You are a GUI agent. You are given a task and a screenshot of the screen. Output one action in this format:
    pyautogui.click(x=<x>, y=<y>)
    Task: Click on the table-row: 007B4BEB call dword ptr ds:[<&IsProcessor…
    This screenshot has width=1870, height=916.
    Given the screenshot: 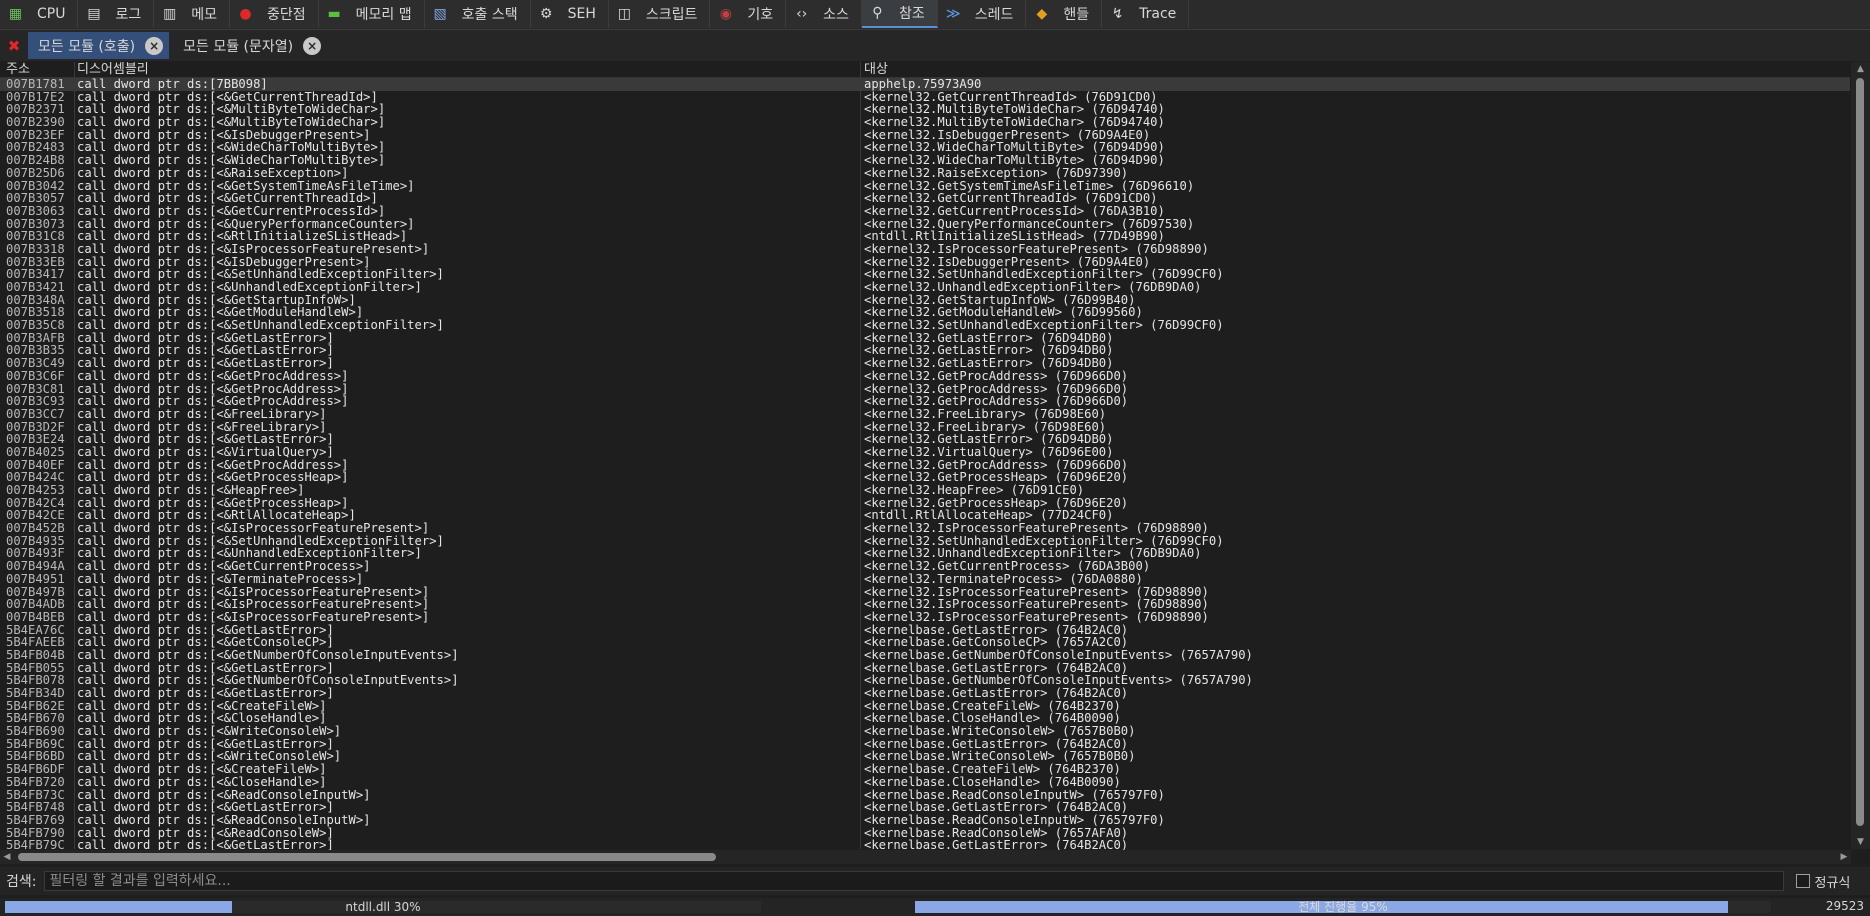 What is the action you would take?
    pyautogui.click(x=925, y=617)
    